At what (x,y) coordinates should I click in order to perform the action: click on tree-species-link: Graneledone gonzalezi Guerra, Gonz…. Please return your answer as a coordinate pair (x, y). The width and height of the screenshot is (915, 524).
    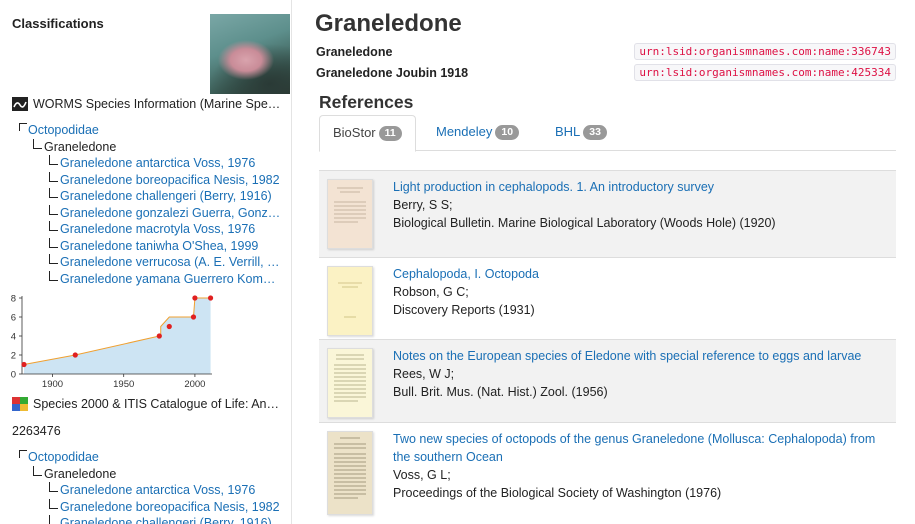
    Looking at the image, I should click on (152, 213).